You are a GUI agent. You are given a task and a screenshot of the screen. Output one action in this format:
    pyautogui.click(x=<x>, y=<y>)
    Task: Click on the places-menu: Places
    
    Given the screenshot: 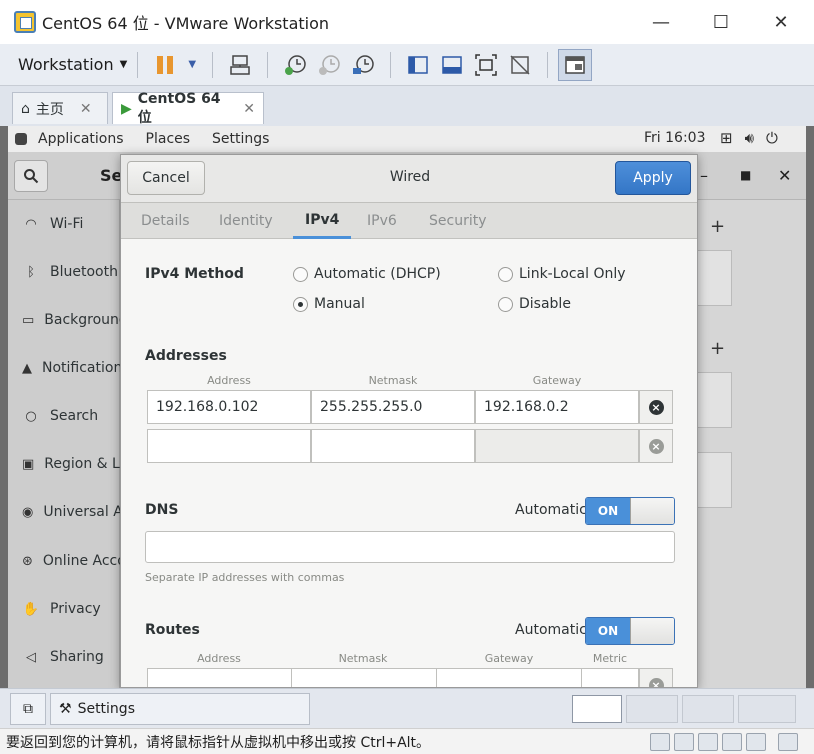 What is the action you would take?
    pyautogui.click(x=168, y=139)
    